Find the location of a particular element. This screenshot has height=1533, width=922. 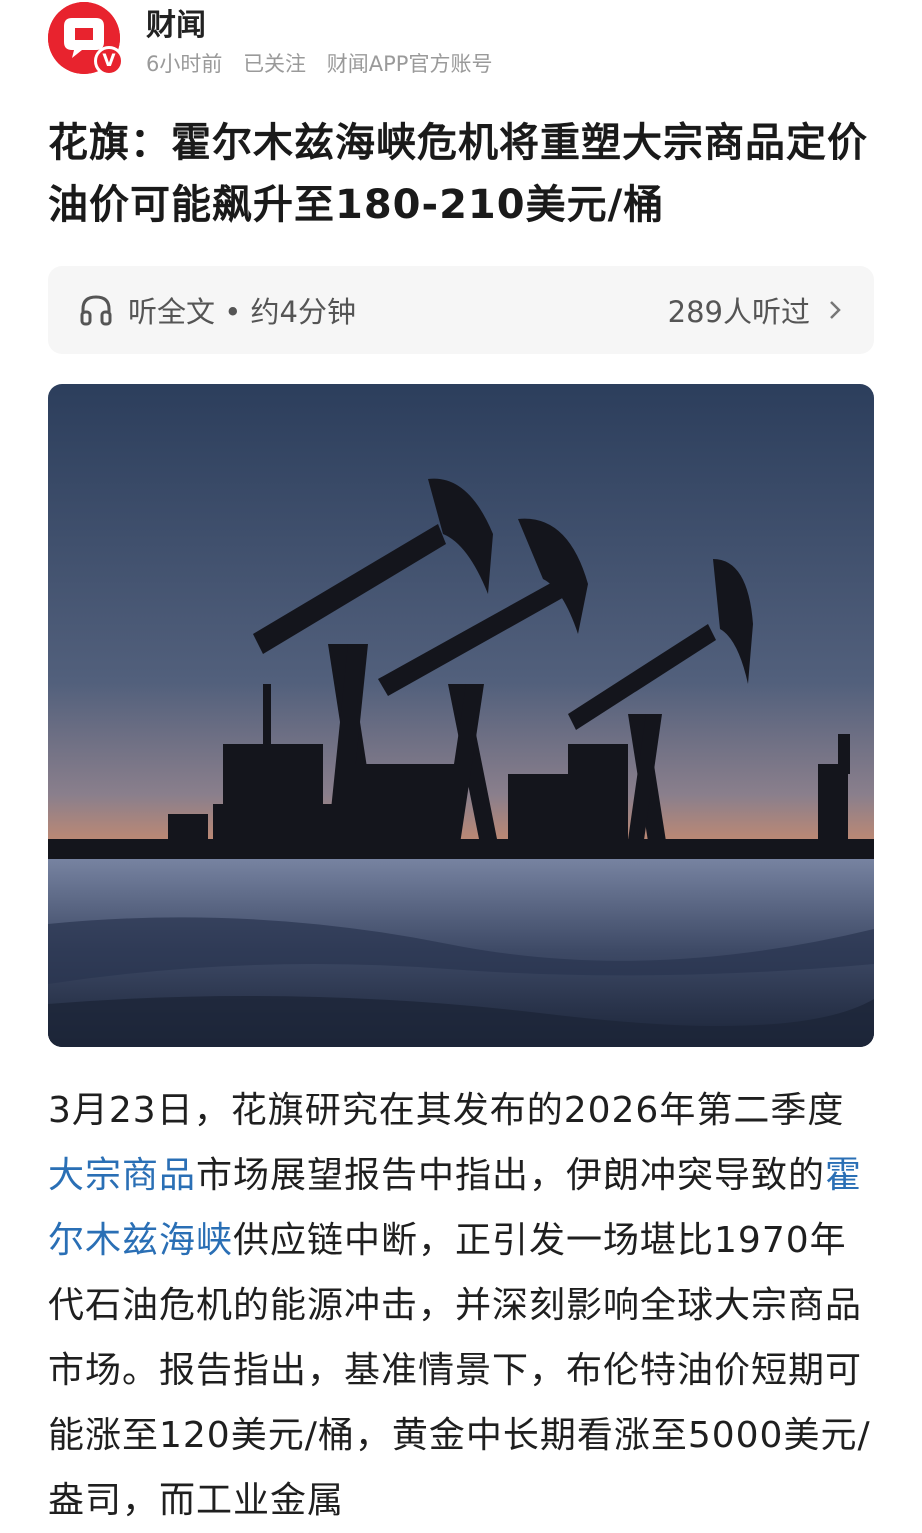

article-title: 花旗：霍尔木兹海峡危机将重塑大宗商品定价 油价可能飙升至180-210美元/桶 is located at coordinates (458, 174).